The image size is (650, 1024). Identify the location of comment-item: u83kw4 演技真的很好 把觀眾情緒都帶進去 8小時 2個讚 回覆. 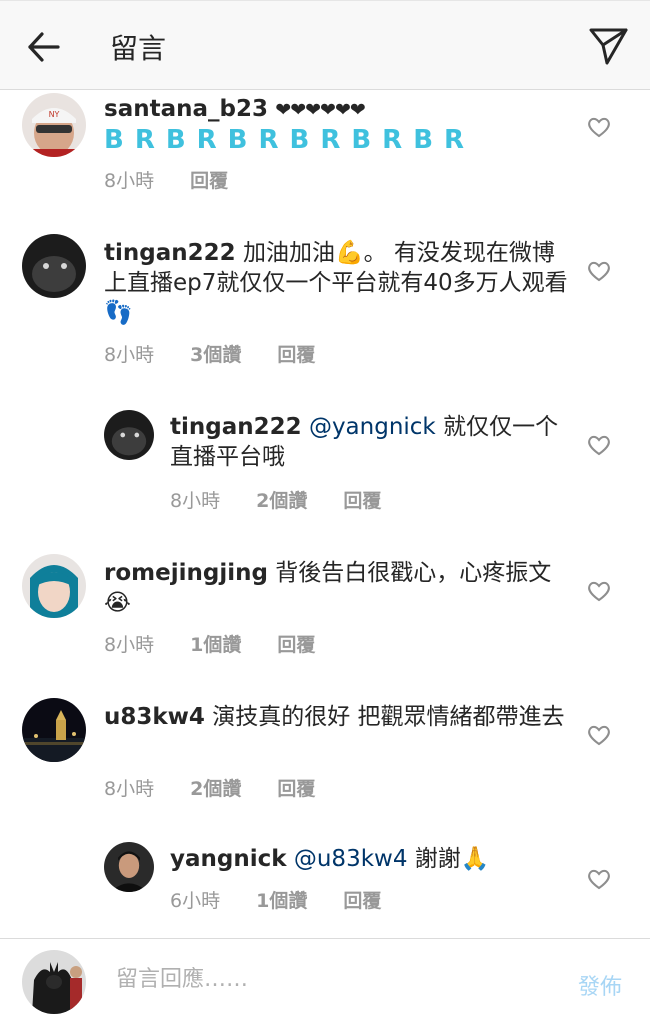
(325, 753).